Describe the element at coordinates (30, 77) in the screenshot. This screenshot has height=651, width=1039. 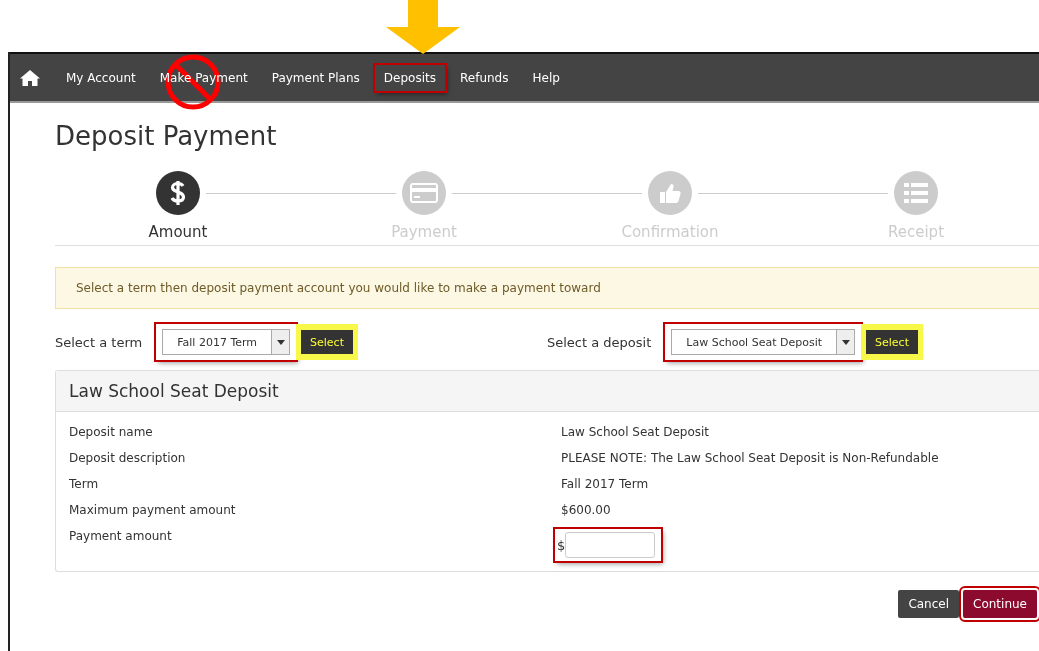
I see `home-icon` at that location.